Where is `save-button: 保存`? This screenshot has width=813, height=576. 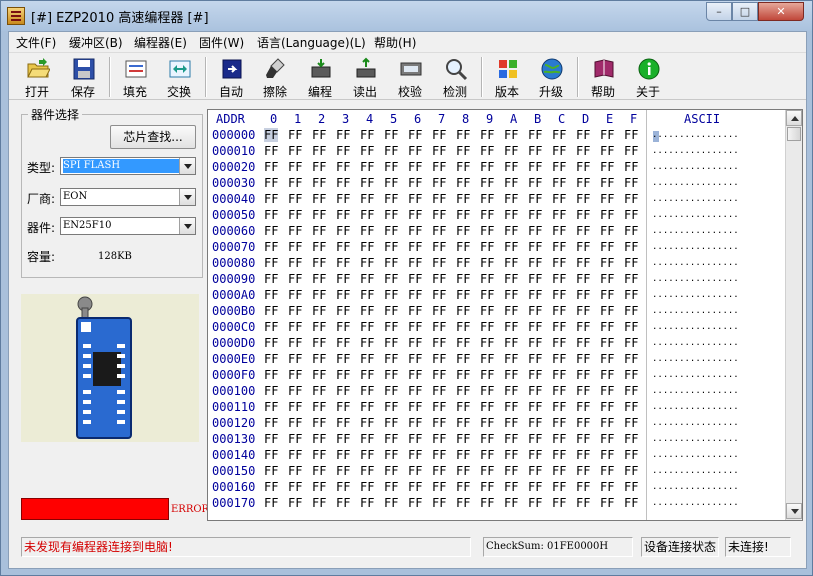
save-button: 保存 is located at coordinates (83, 77).